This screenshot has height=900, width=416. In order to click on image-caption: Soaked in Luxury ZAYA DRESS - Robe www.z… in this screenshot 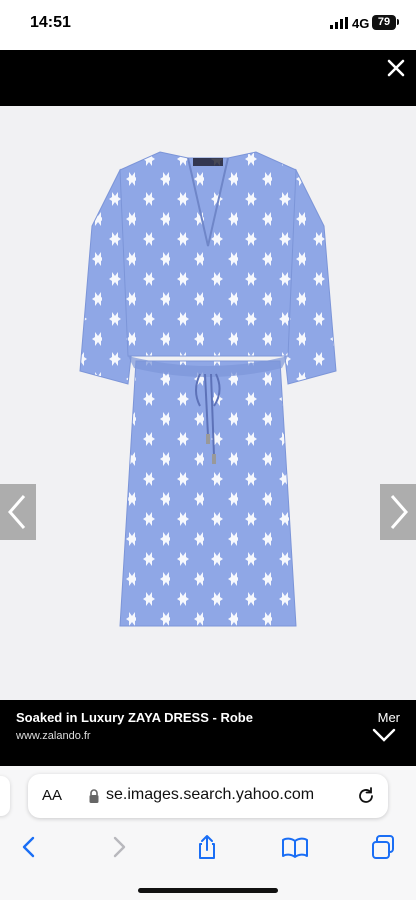, I will do `click(208, 733)`.